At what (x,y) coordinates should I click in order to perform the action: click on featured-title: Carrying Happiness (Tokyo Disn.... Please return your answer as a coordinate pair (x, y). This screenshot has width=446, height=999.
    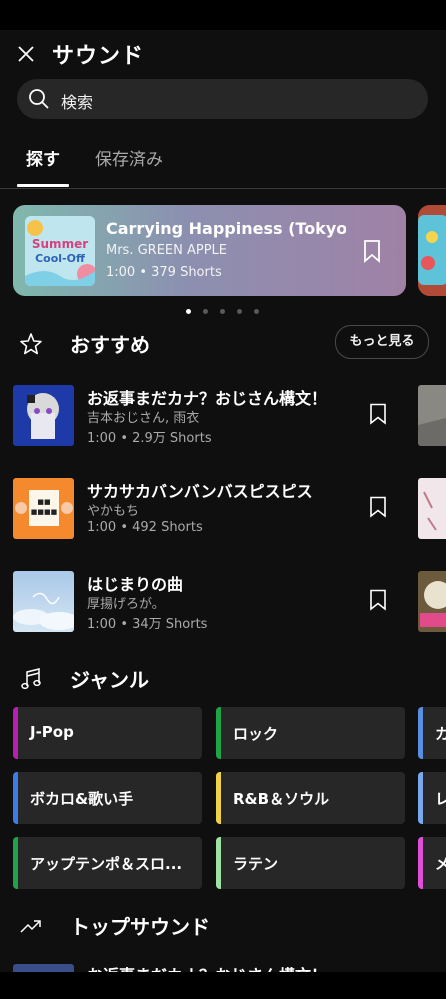
    Looking at the image, I should click on (226, 228).